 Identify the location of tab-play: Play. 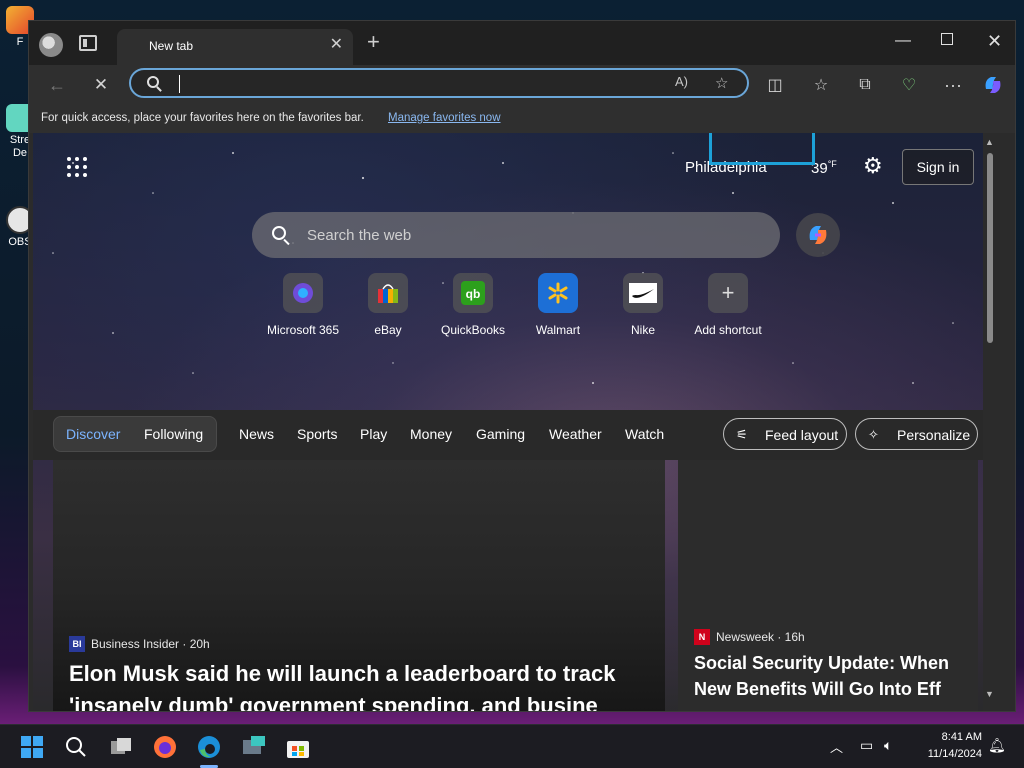
(373, 434).